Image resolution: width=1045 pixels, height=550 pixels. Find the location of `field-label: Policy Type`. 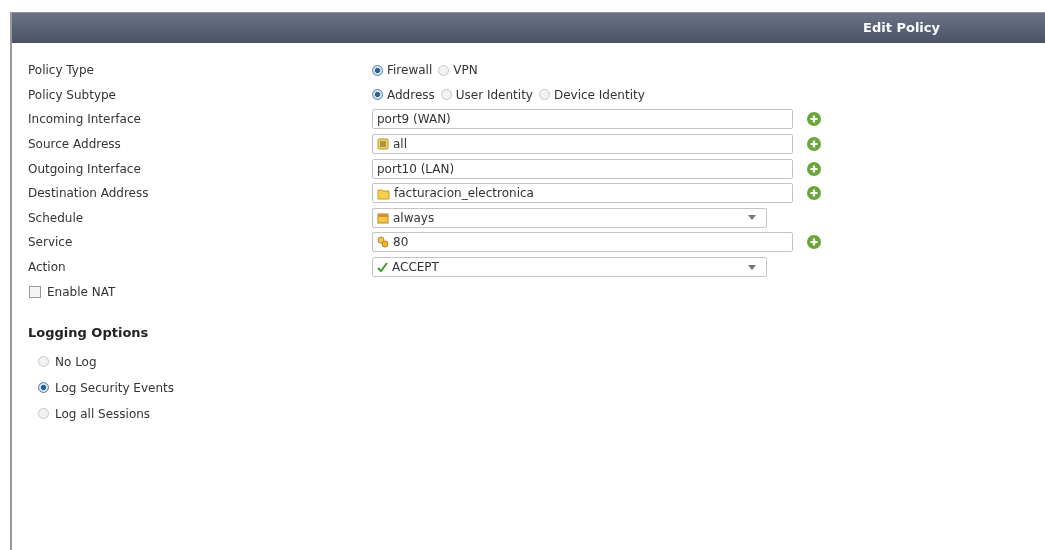

field-label: Policy Type is located at coordinates (61, 71).